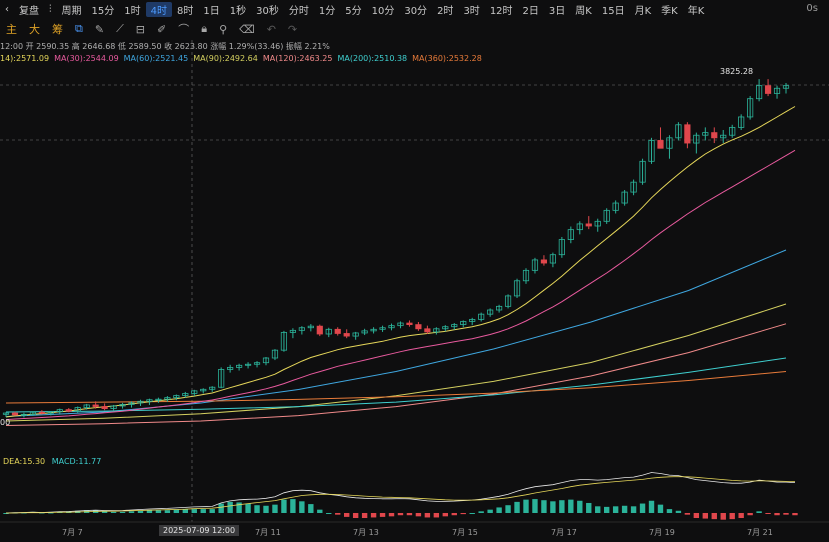 This screenshot has height=542, width=829. I want to click on lock-icon: 🔒︎, so click(204, 29).